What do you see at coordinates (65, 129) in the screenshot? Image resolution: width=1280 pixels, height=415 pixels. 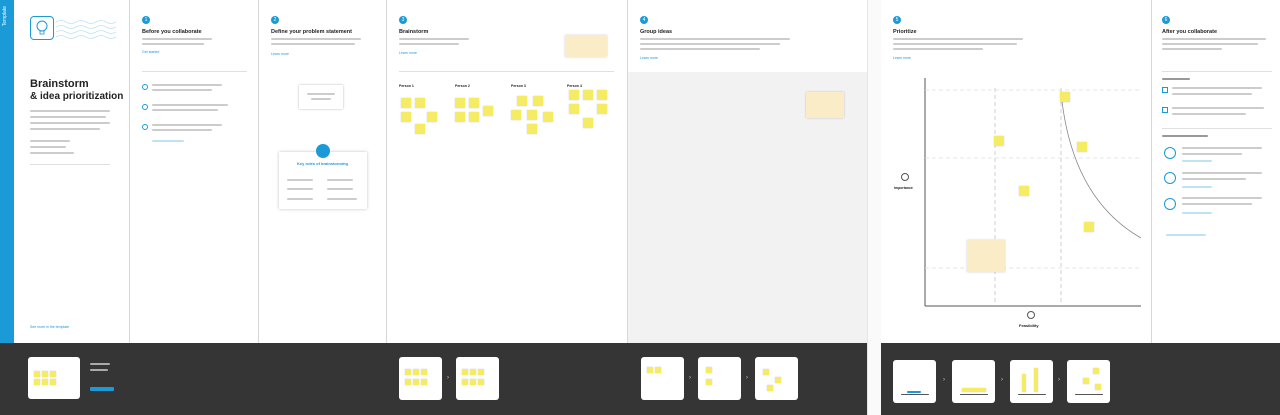 I see `intro-text-line` at bounding box center [65, 129].